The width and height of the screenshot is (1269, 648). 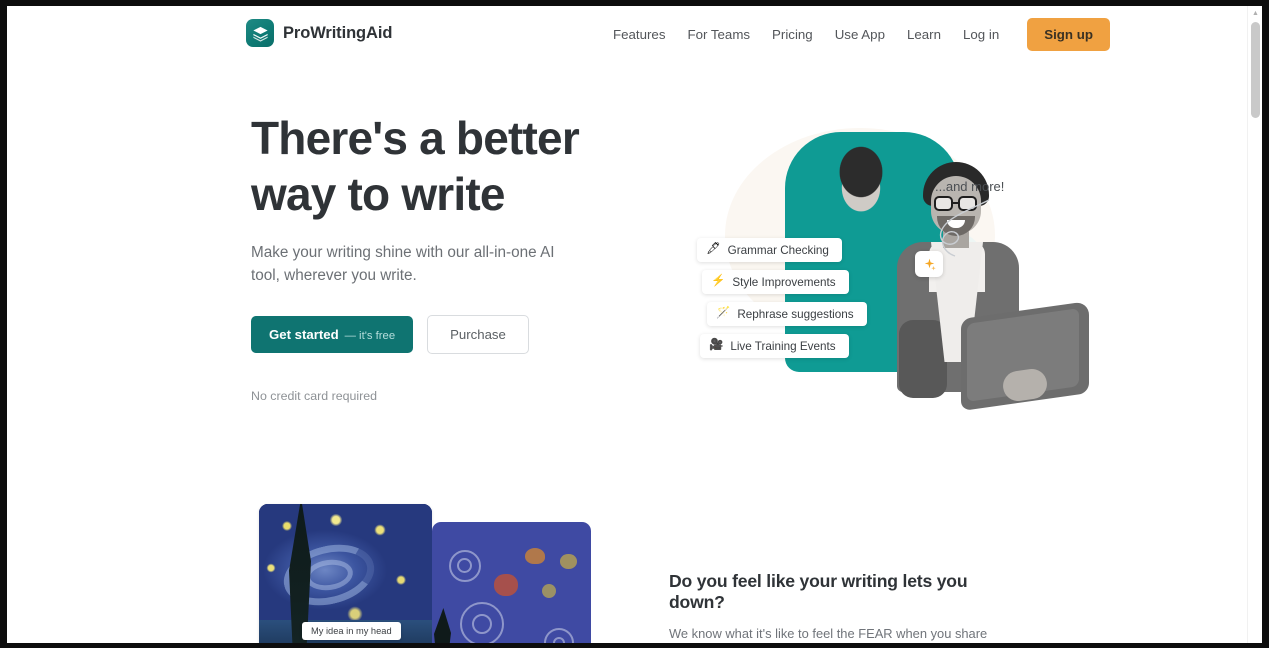 What do you see at coordinates (1255, 13) in the screenshot?
I see `scroll-up-arrow-icon: ▲` at bounding box center [1255, 13].